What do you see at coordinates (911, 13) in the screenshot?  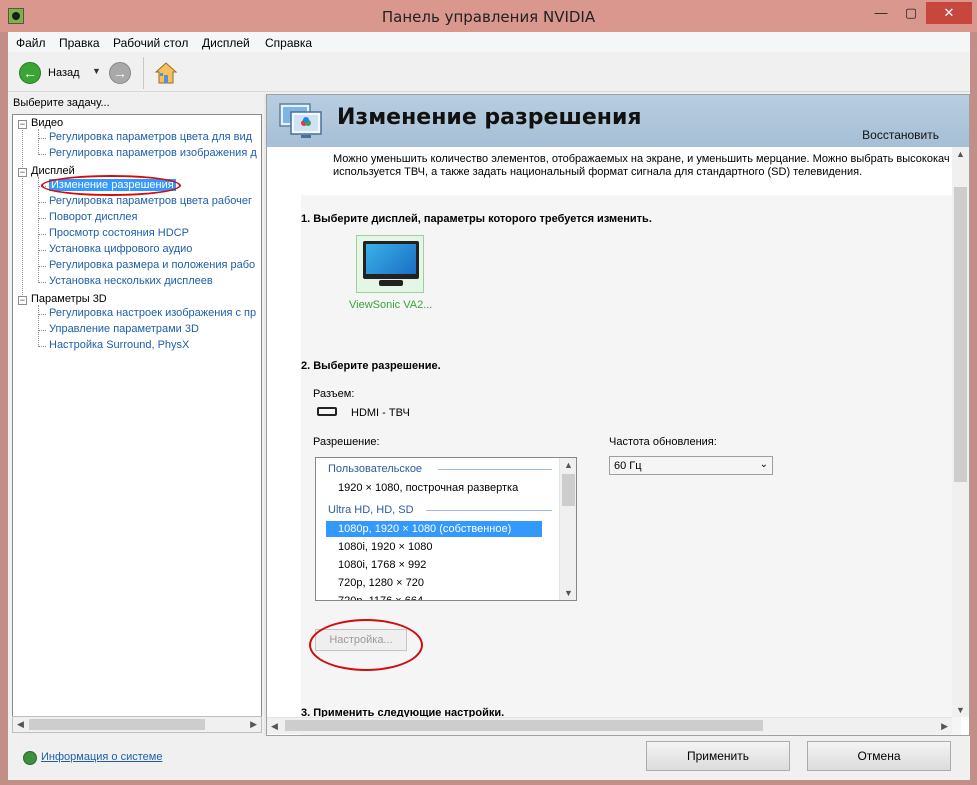 I see `maximize-button: ▢` at bounding box center [911, 13].